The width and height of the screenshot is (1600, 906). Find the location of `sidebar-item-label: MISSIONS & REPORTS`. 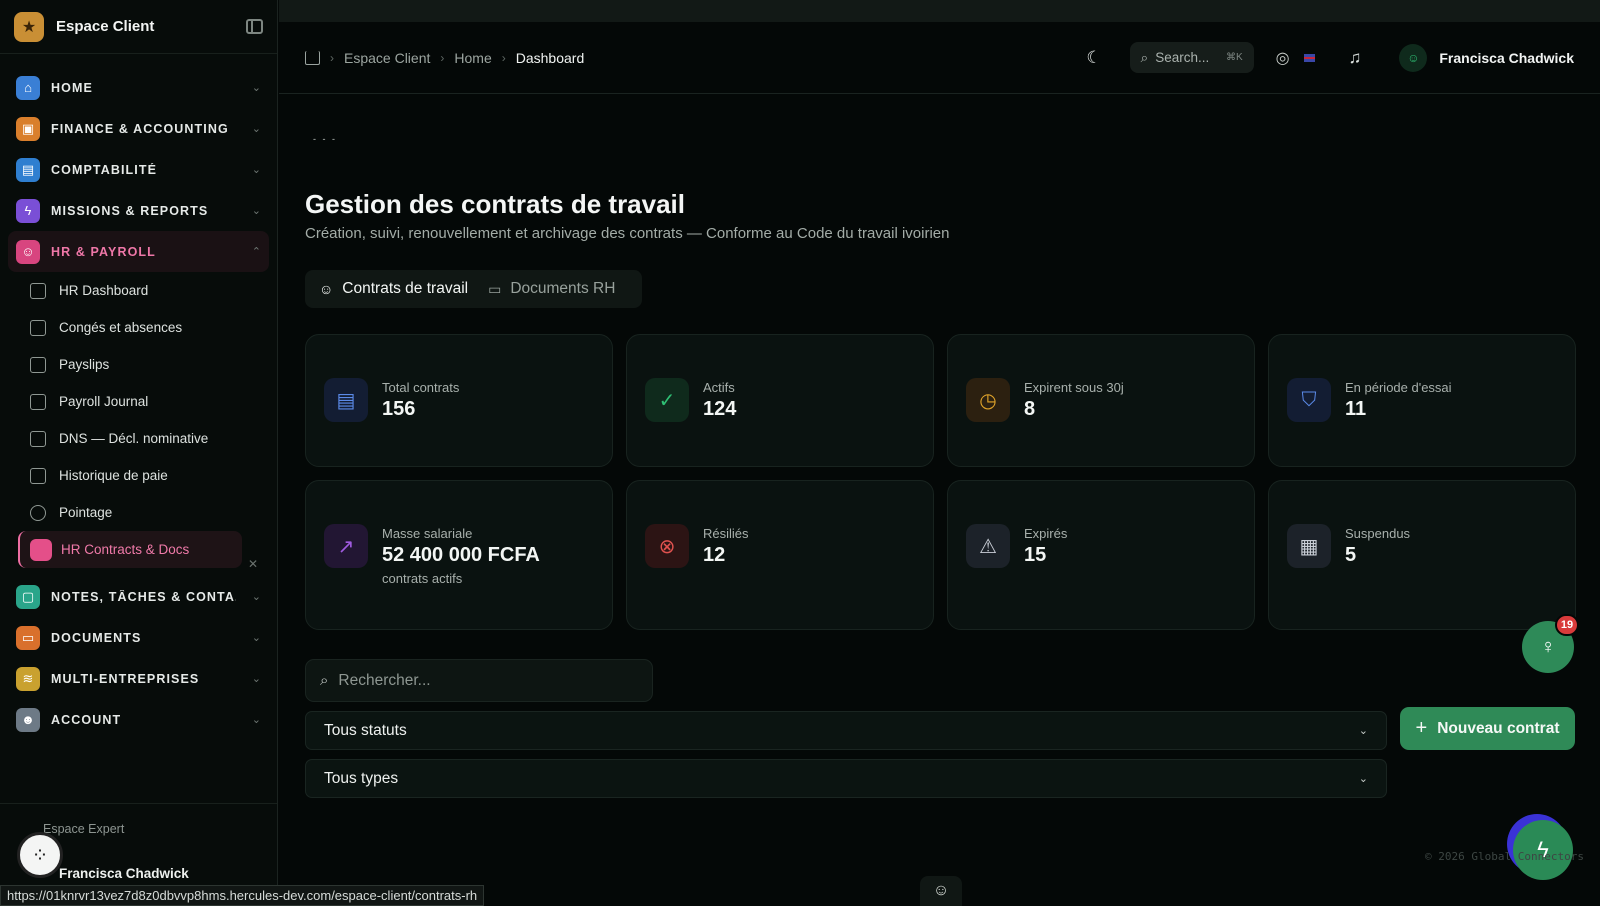

sidebar-item-label: MISSIONS & REPORTS is located at coordinates (130, 210).